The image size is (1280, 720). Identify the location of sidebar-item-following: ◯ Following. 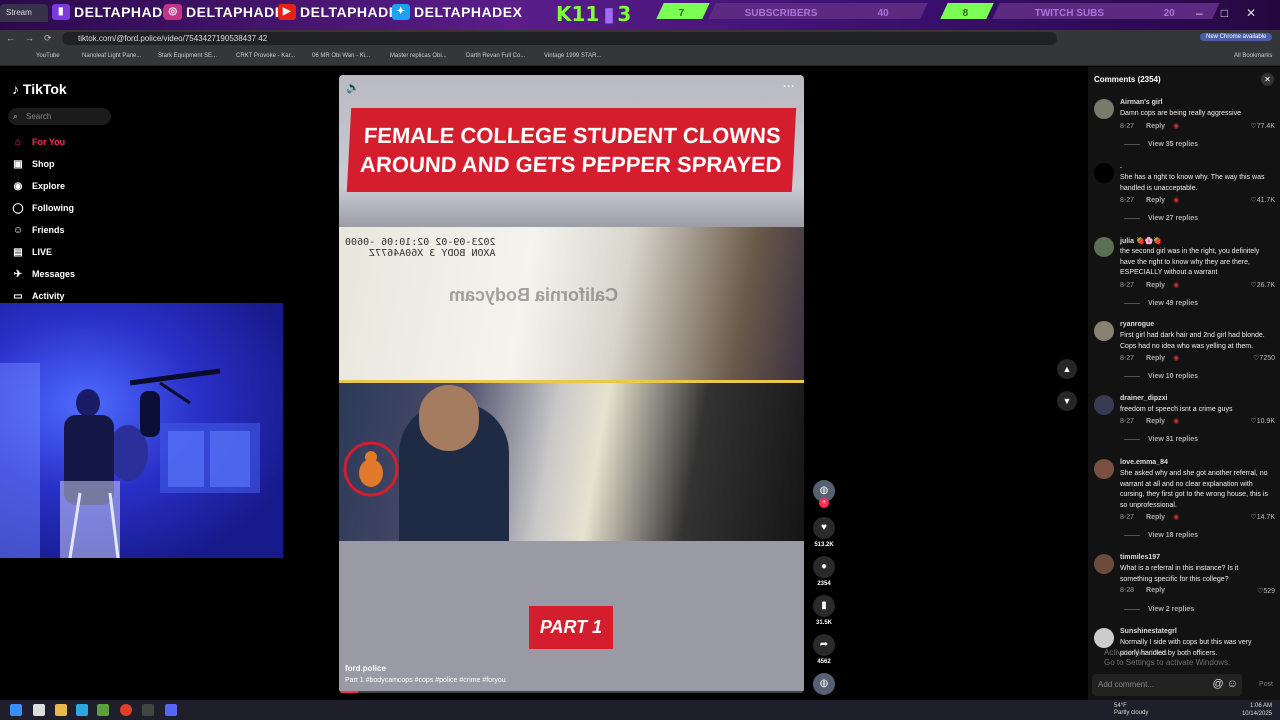
(43, 208).